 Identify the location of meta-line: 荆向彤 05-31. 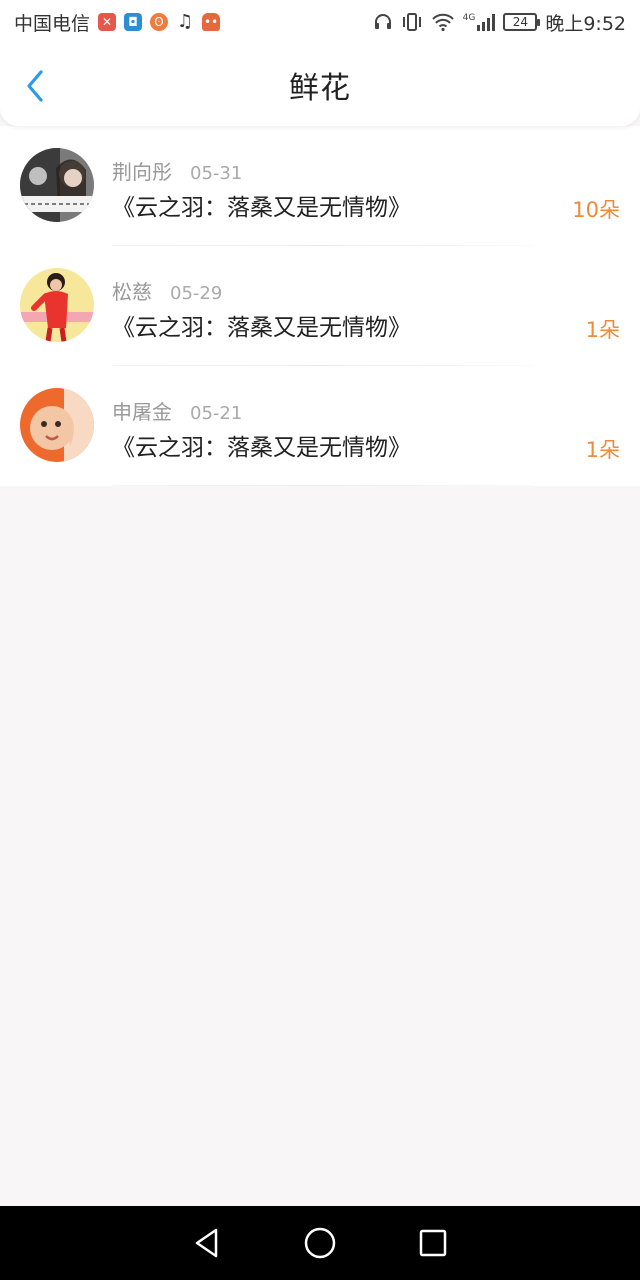
(177, 170).